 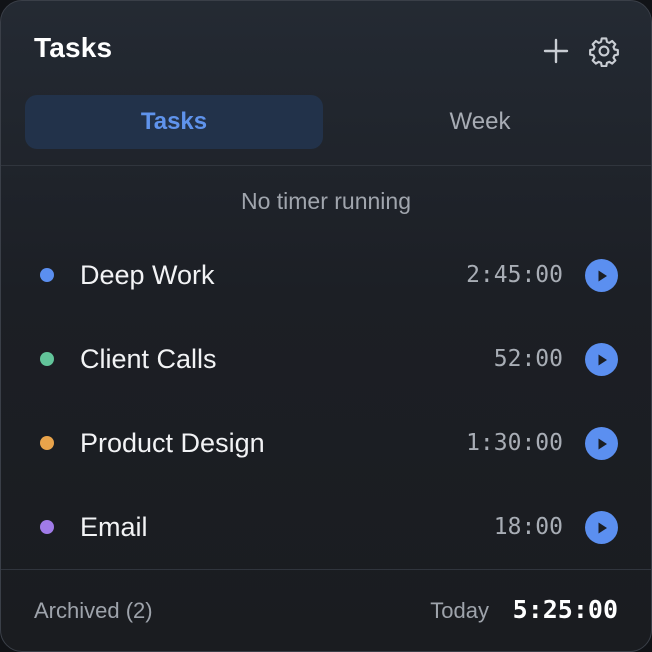 I want to click on task-time: 1:30:00, so click(x=514, y=443).